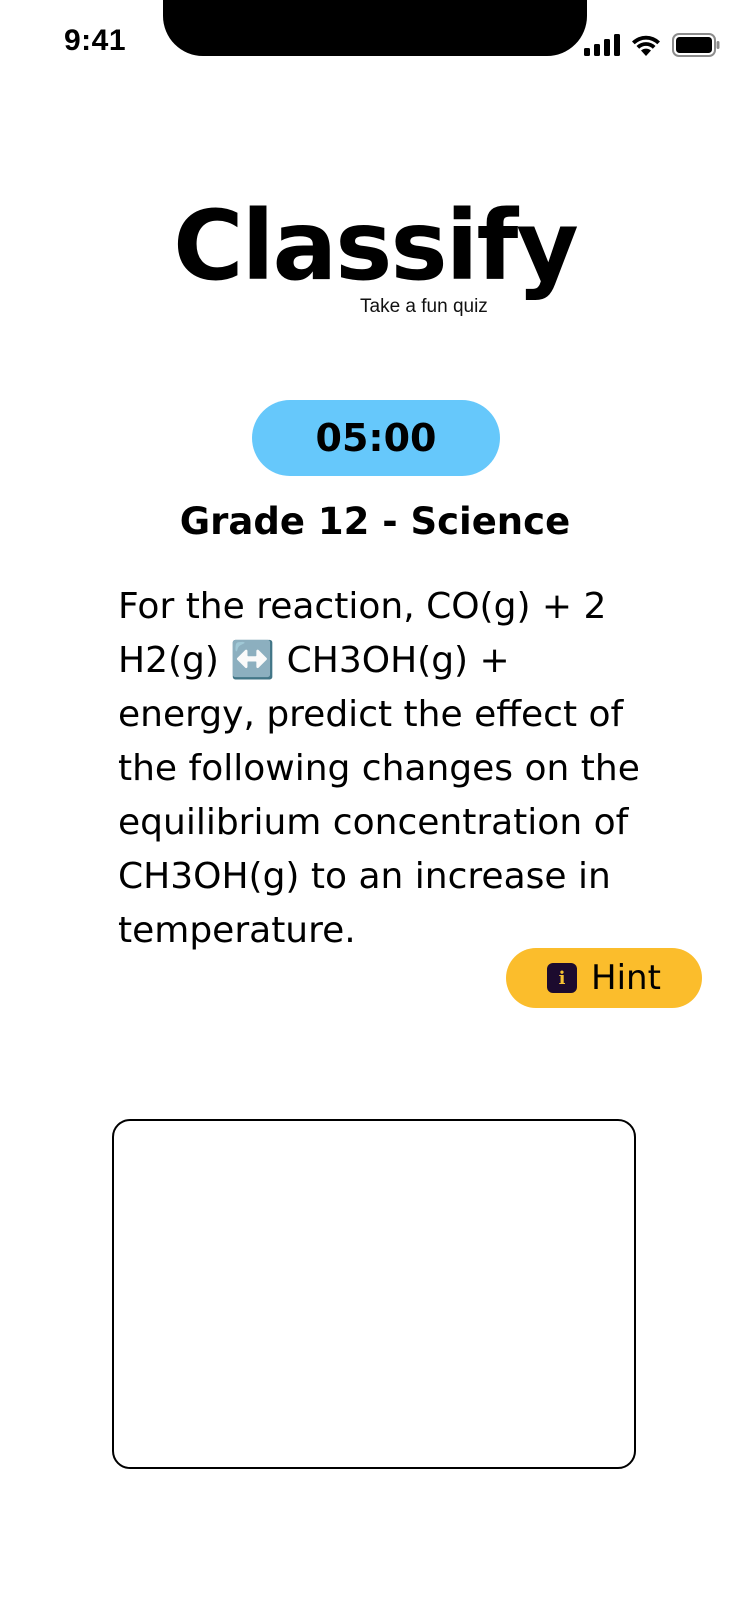 This screenshot has width=750, height=1624. What do you see at coordinates (375, 521) in the screenshot?
I see `quiz-title: Grade 12 - Science` at bounding box center [375, 521].